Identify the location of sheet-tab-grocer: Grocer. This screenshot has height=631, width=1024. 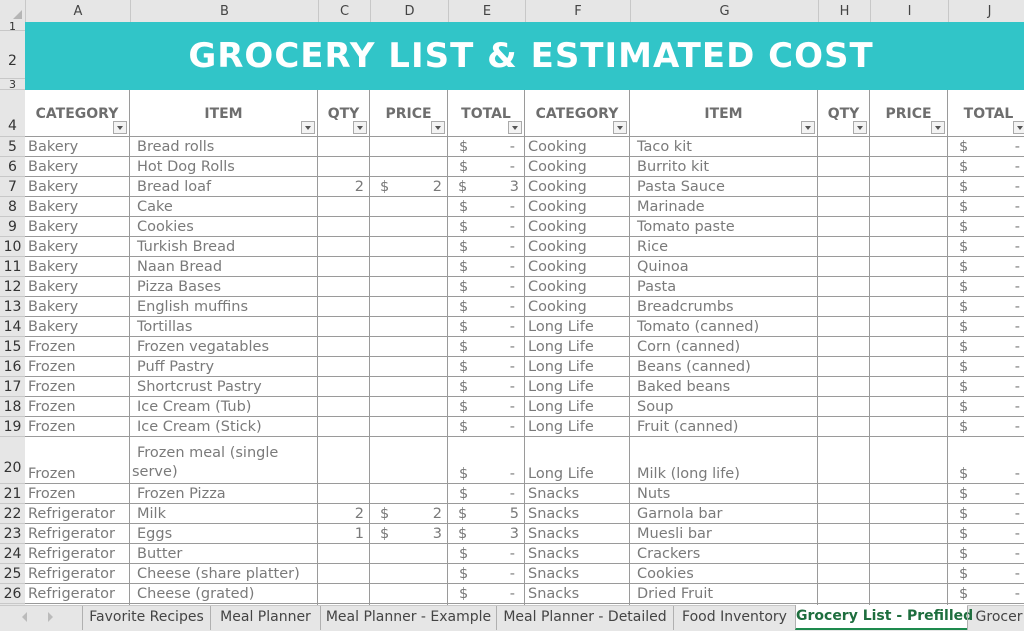
(995, 618).